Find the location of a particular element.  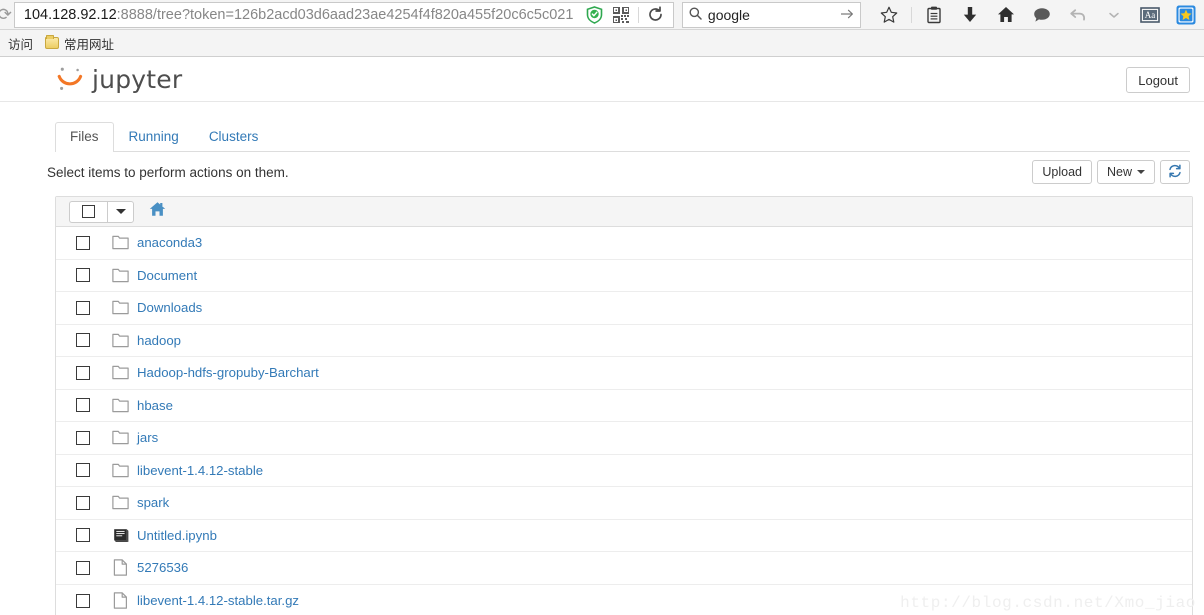

file-name-link: libevent-1.4.12-stable.tar.gz is located at coordinates (218, 600).